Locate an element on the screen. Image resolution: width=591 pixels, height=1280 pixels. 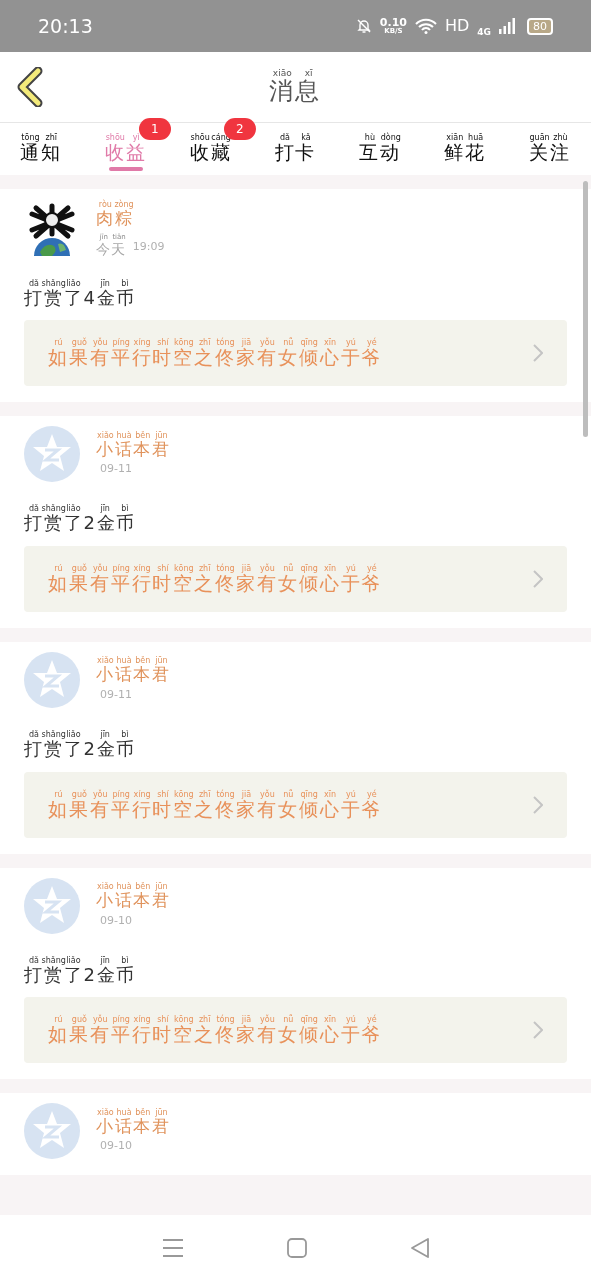
status-time: 20:13 is located at coordinates (65, 26).